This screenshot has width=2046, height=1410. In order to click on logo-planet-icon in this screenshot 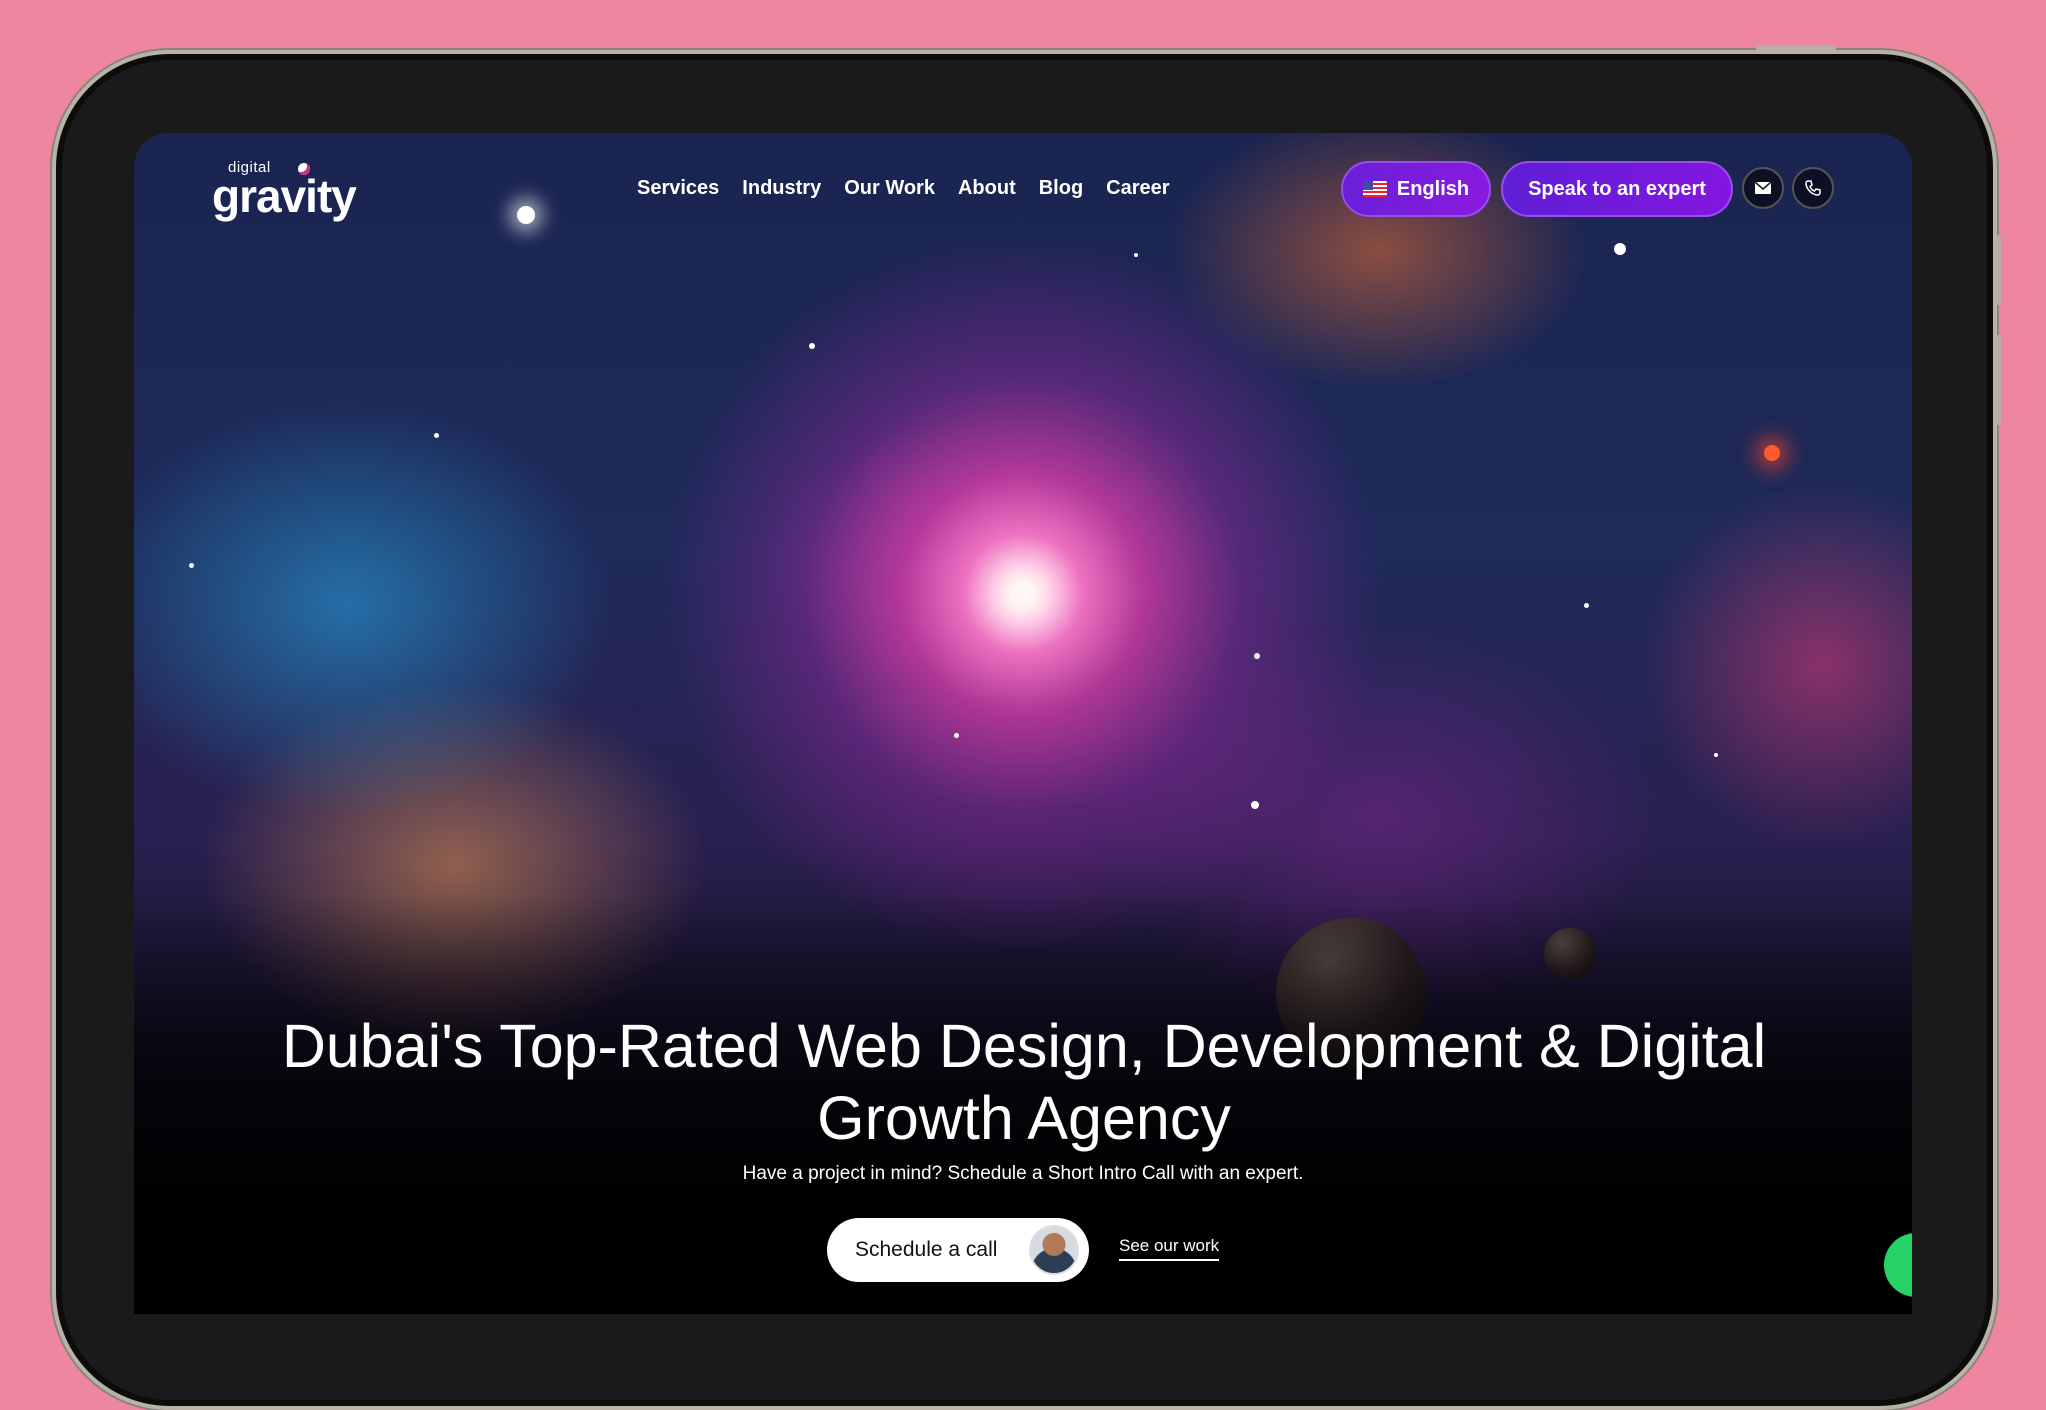, I will do `click(304, 169)`.